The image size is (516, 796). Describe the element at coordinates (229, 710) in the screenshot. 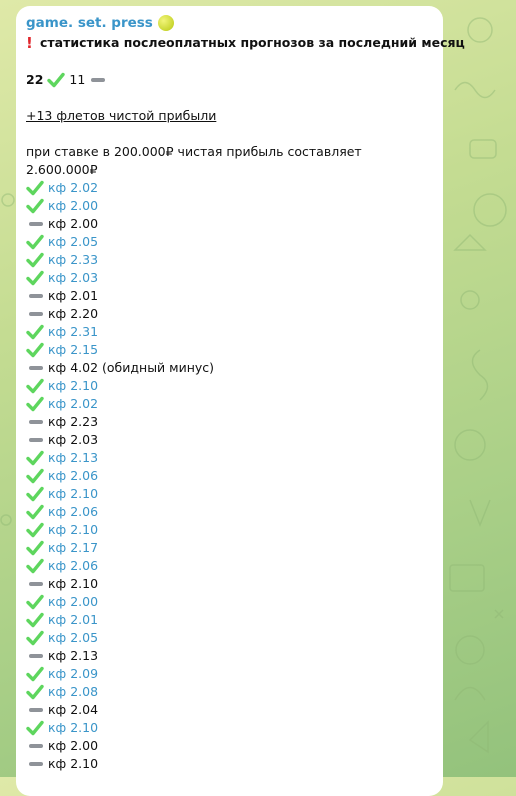

I see `result-row: кф 2.04` at that location.